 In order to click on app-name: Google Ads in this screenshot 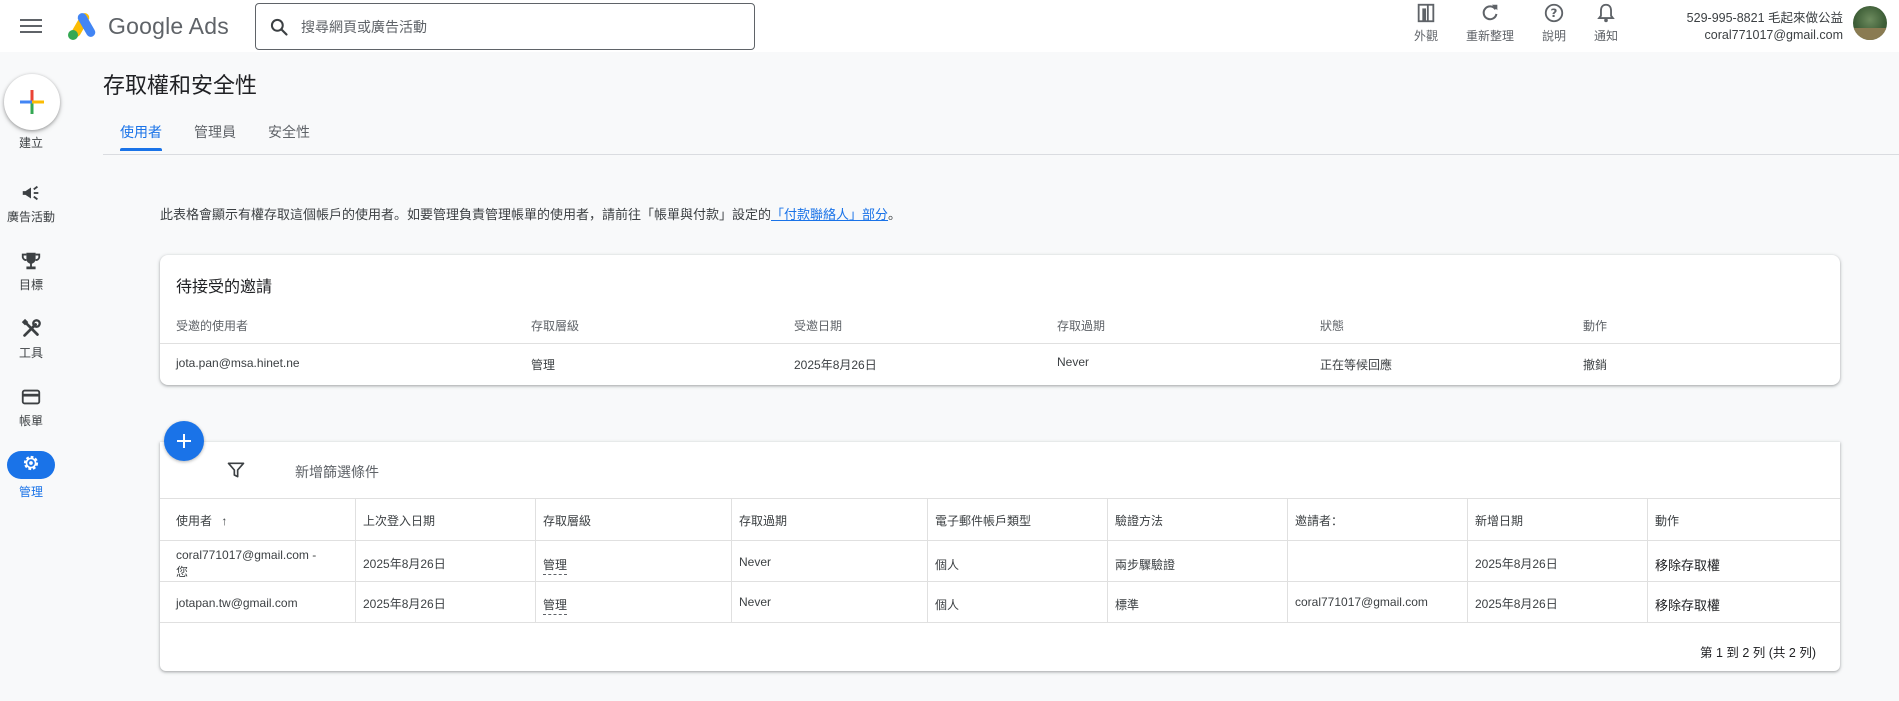, I will do `click(168, 25)`.